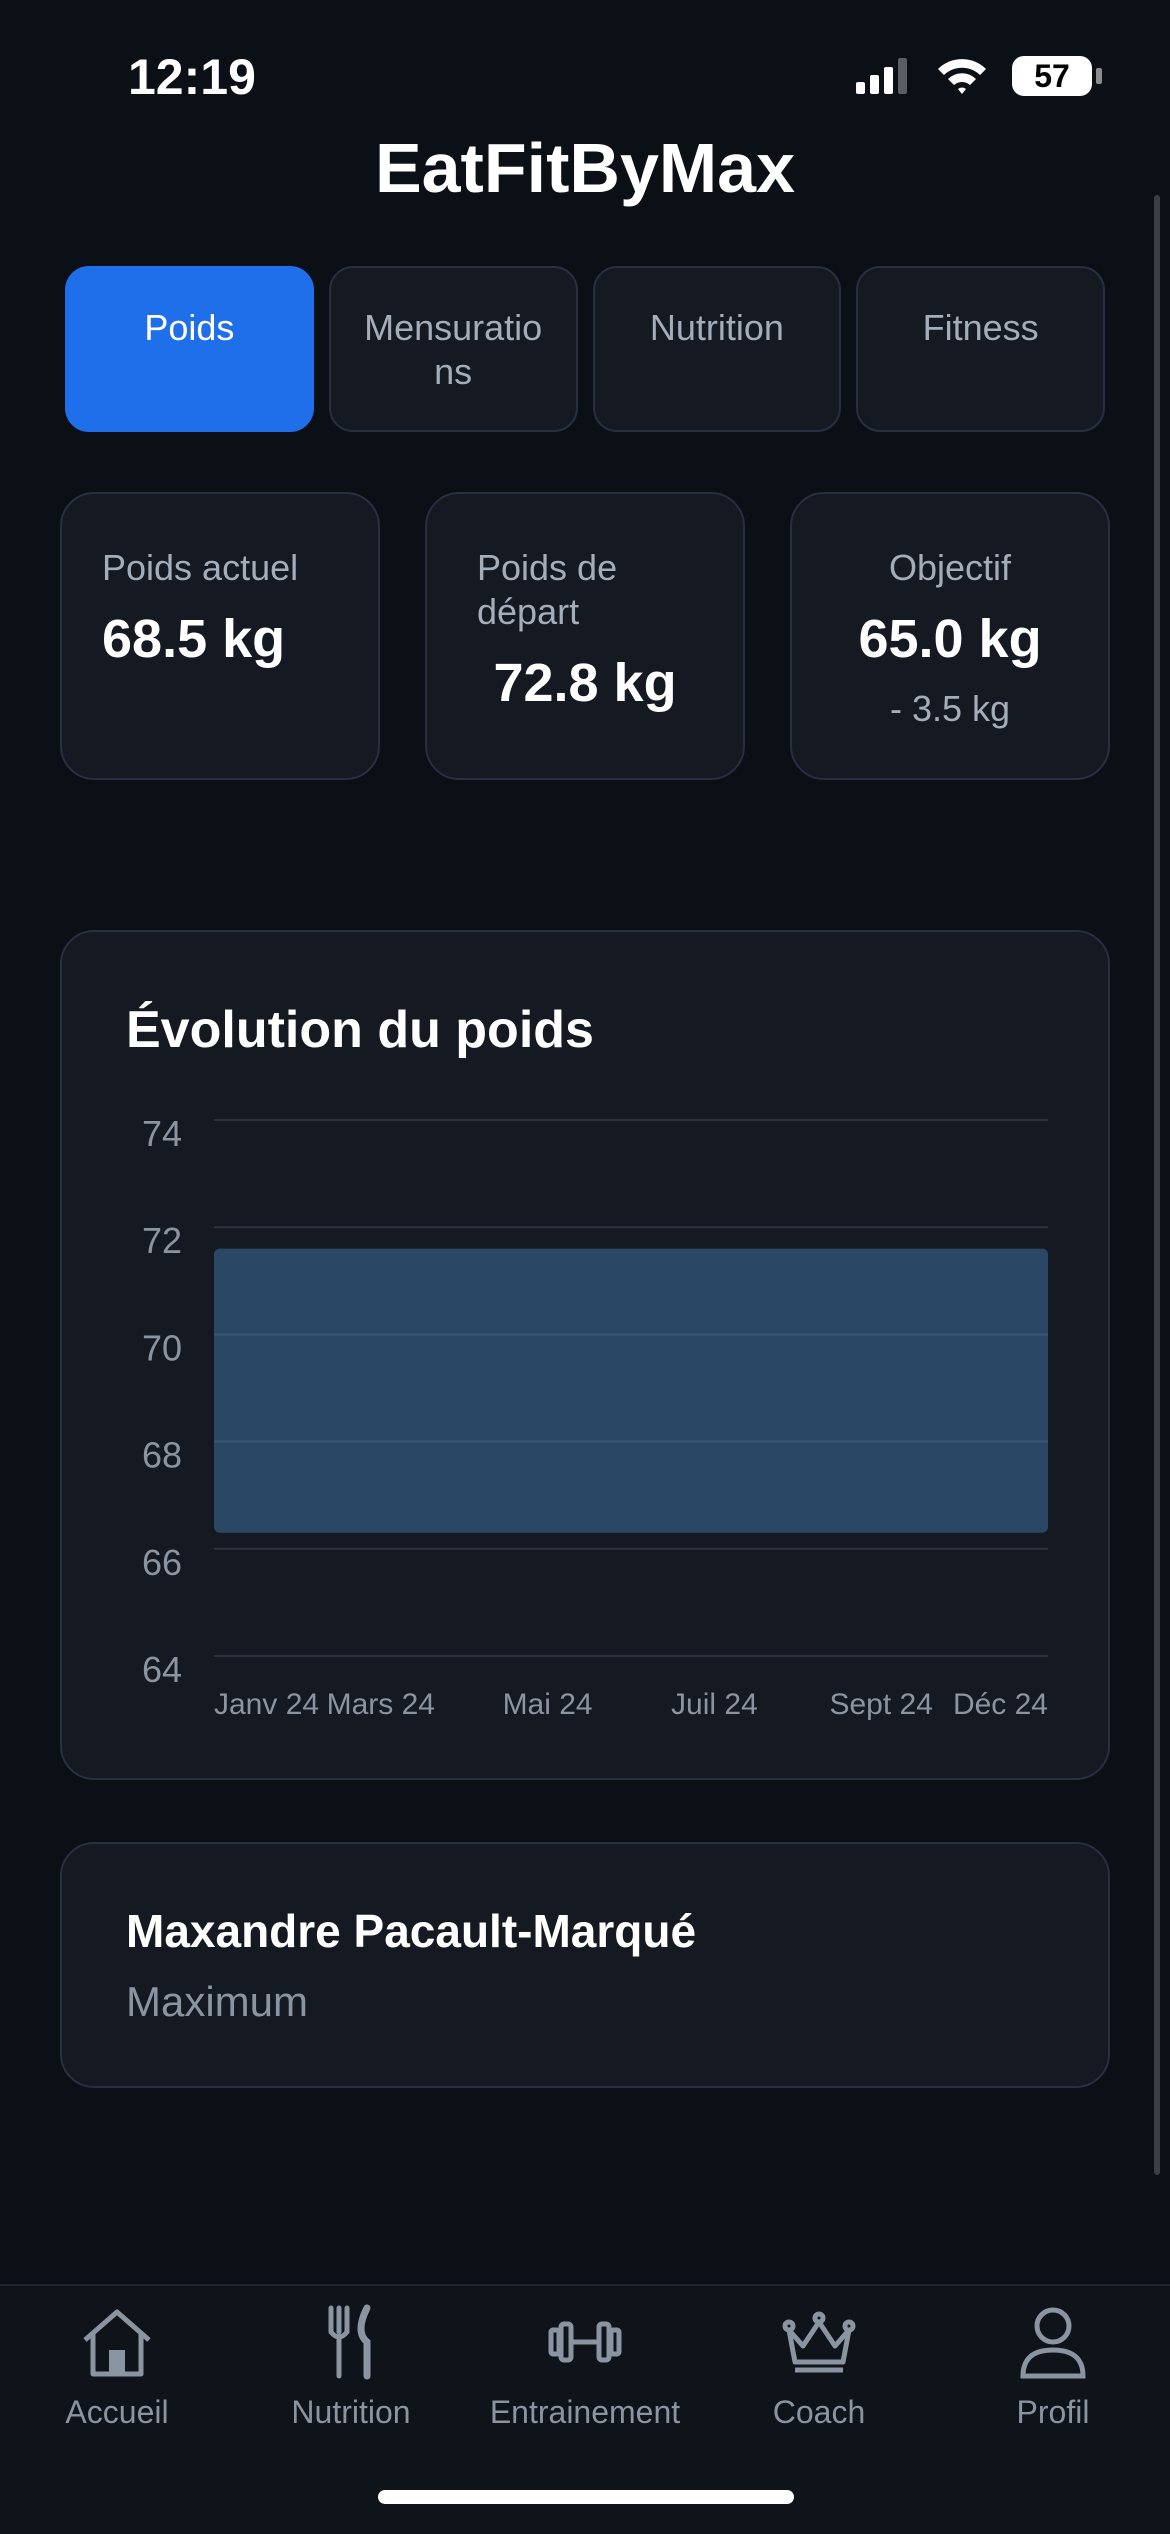  I want to click on y-tick-label: 64, so click(162, 1669).